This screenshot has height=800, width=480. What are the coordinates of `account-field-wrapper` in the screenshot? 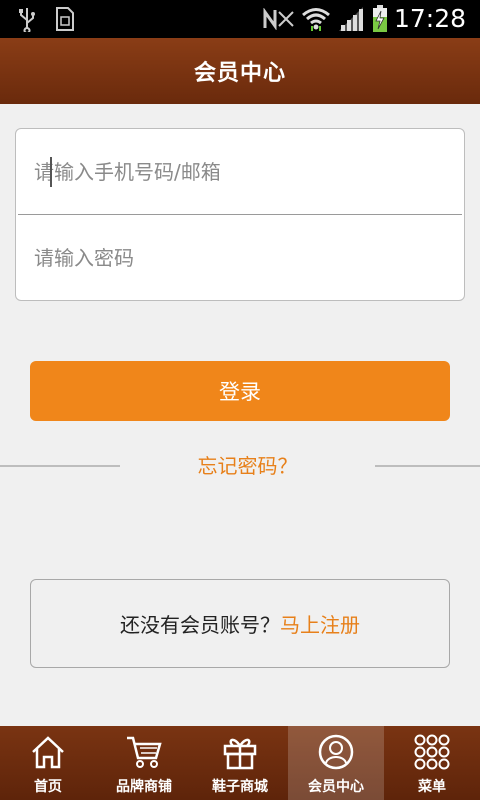 It's located at (240, 172).